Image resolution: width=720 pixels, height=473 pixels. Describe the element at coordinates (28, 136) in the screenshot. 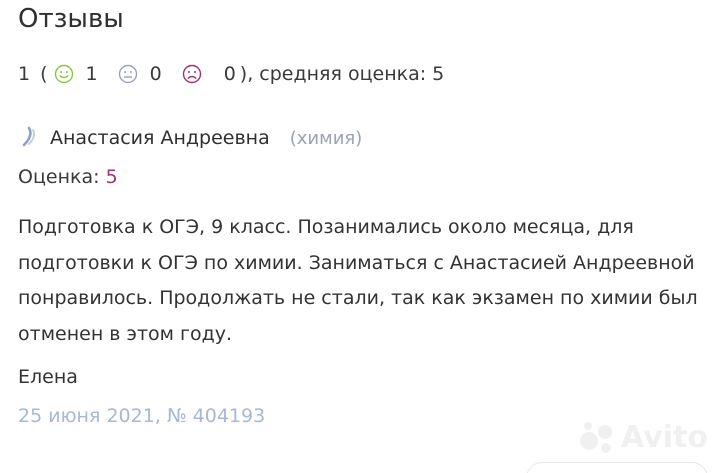

I see `quote-mark-icon` at that location.